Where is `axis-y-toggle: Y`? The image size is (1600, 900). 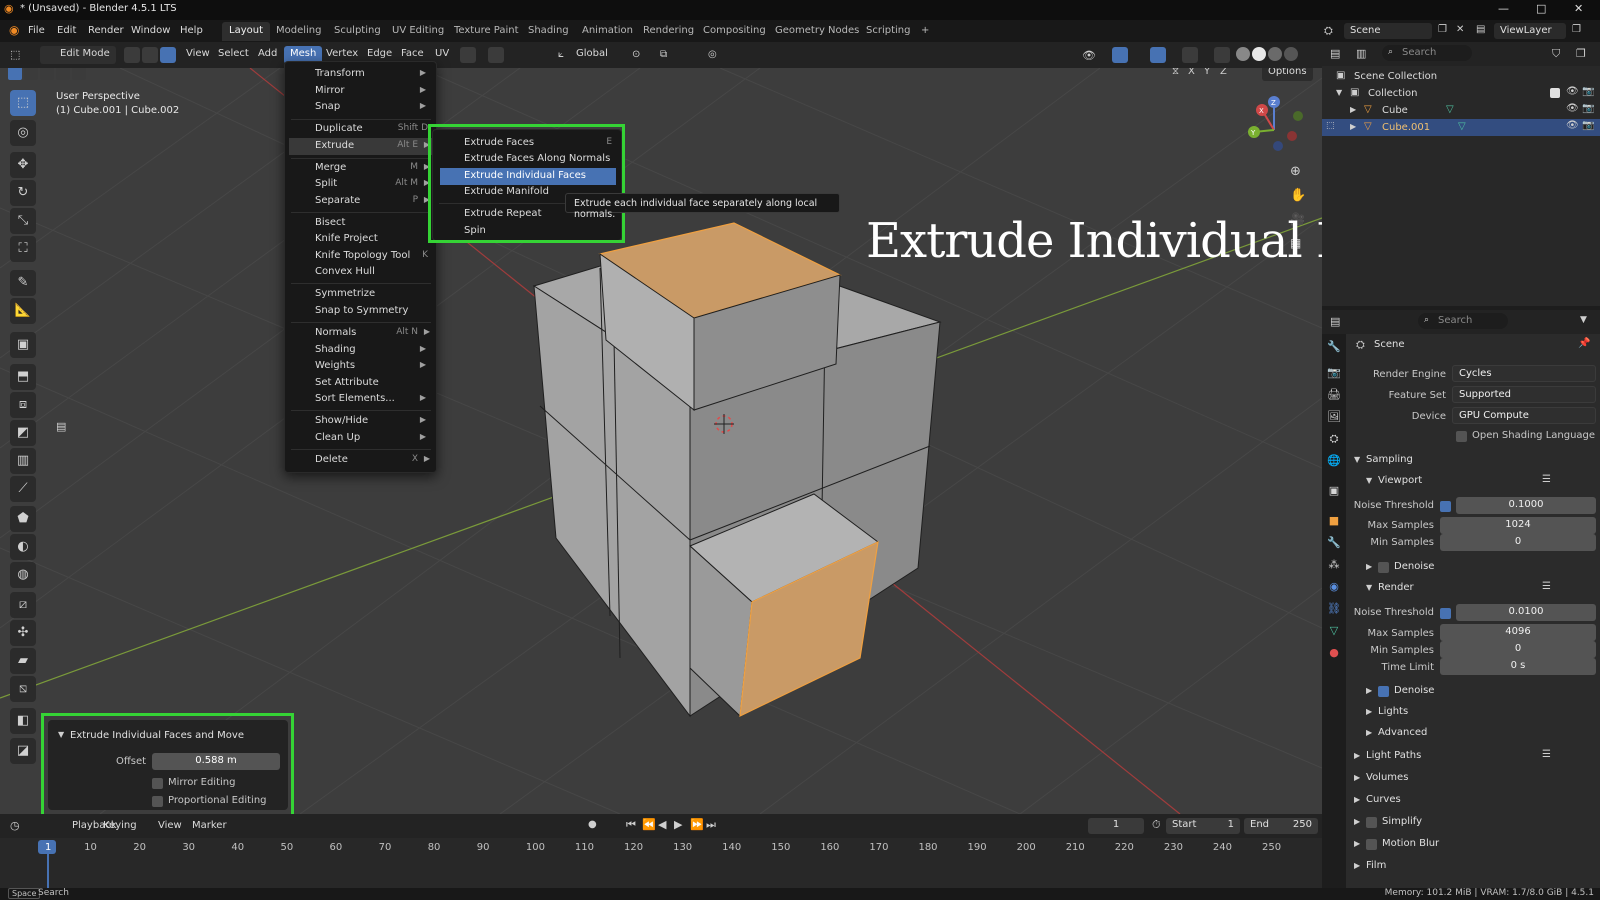 axis-y-toggle: Y is located at coordinates (1207, 72).